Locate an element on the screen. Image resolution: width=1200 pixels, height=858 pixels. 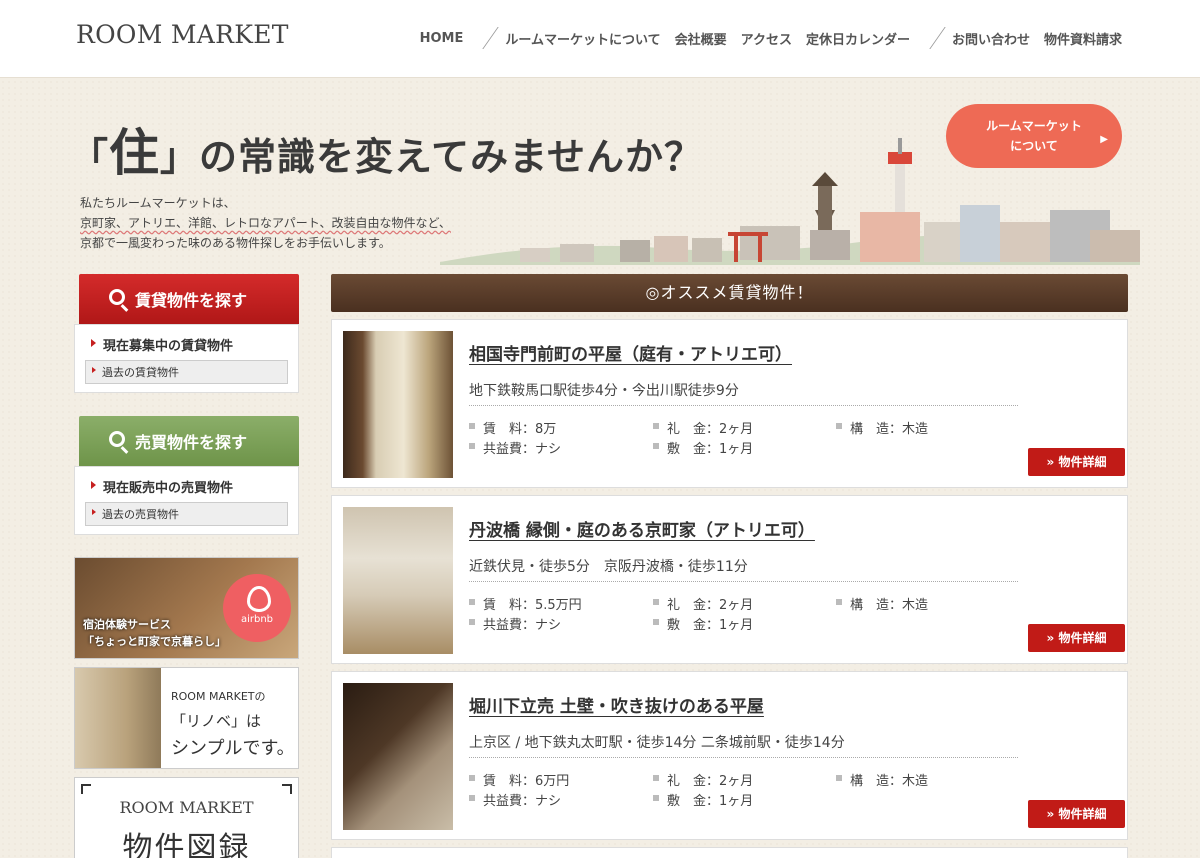
hero-line: 京町家、アトリエ、洋館、レトロなアパート、改装自由な物件など、 is located at coordinates (265, 223).